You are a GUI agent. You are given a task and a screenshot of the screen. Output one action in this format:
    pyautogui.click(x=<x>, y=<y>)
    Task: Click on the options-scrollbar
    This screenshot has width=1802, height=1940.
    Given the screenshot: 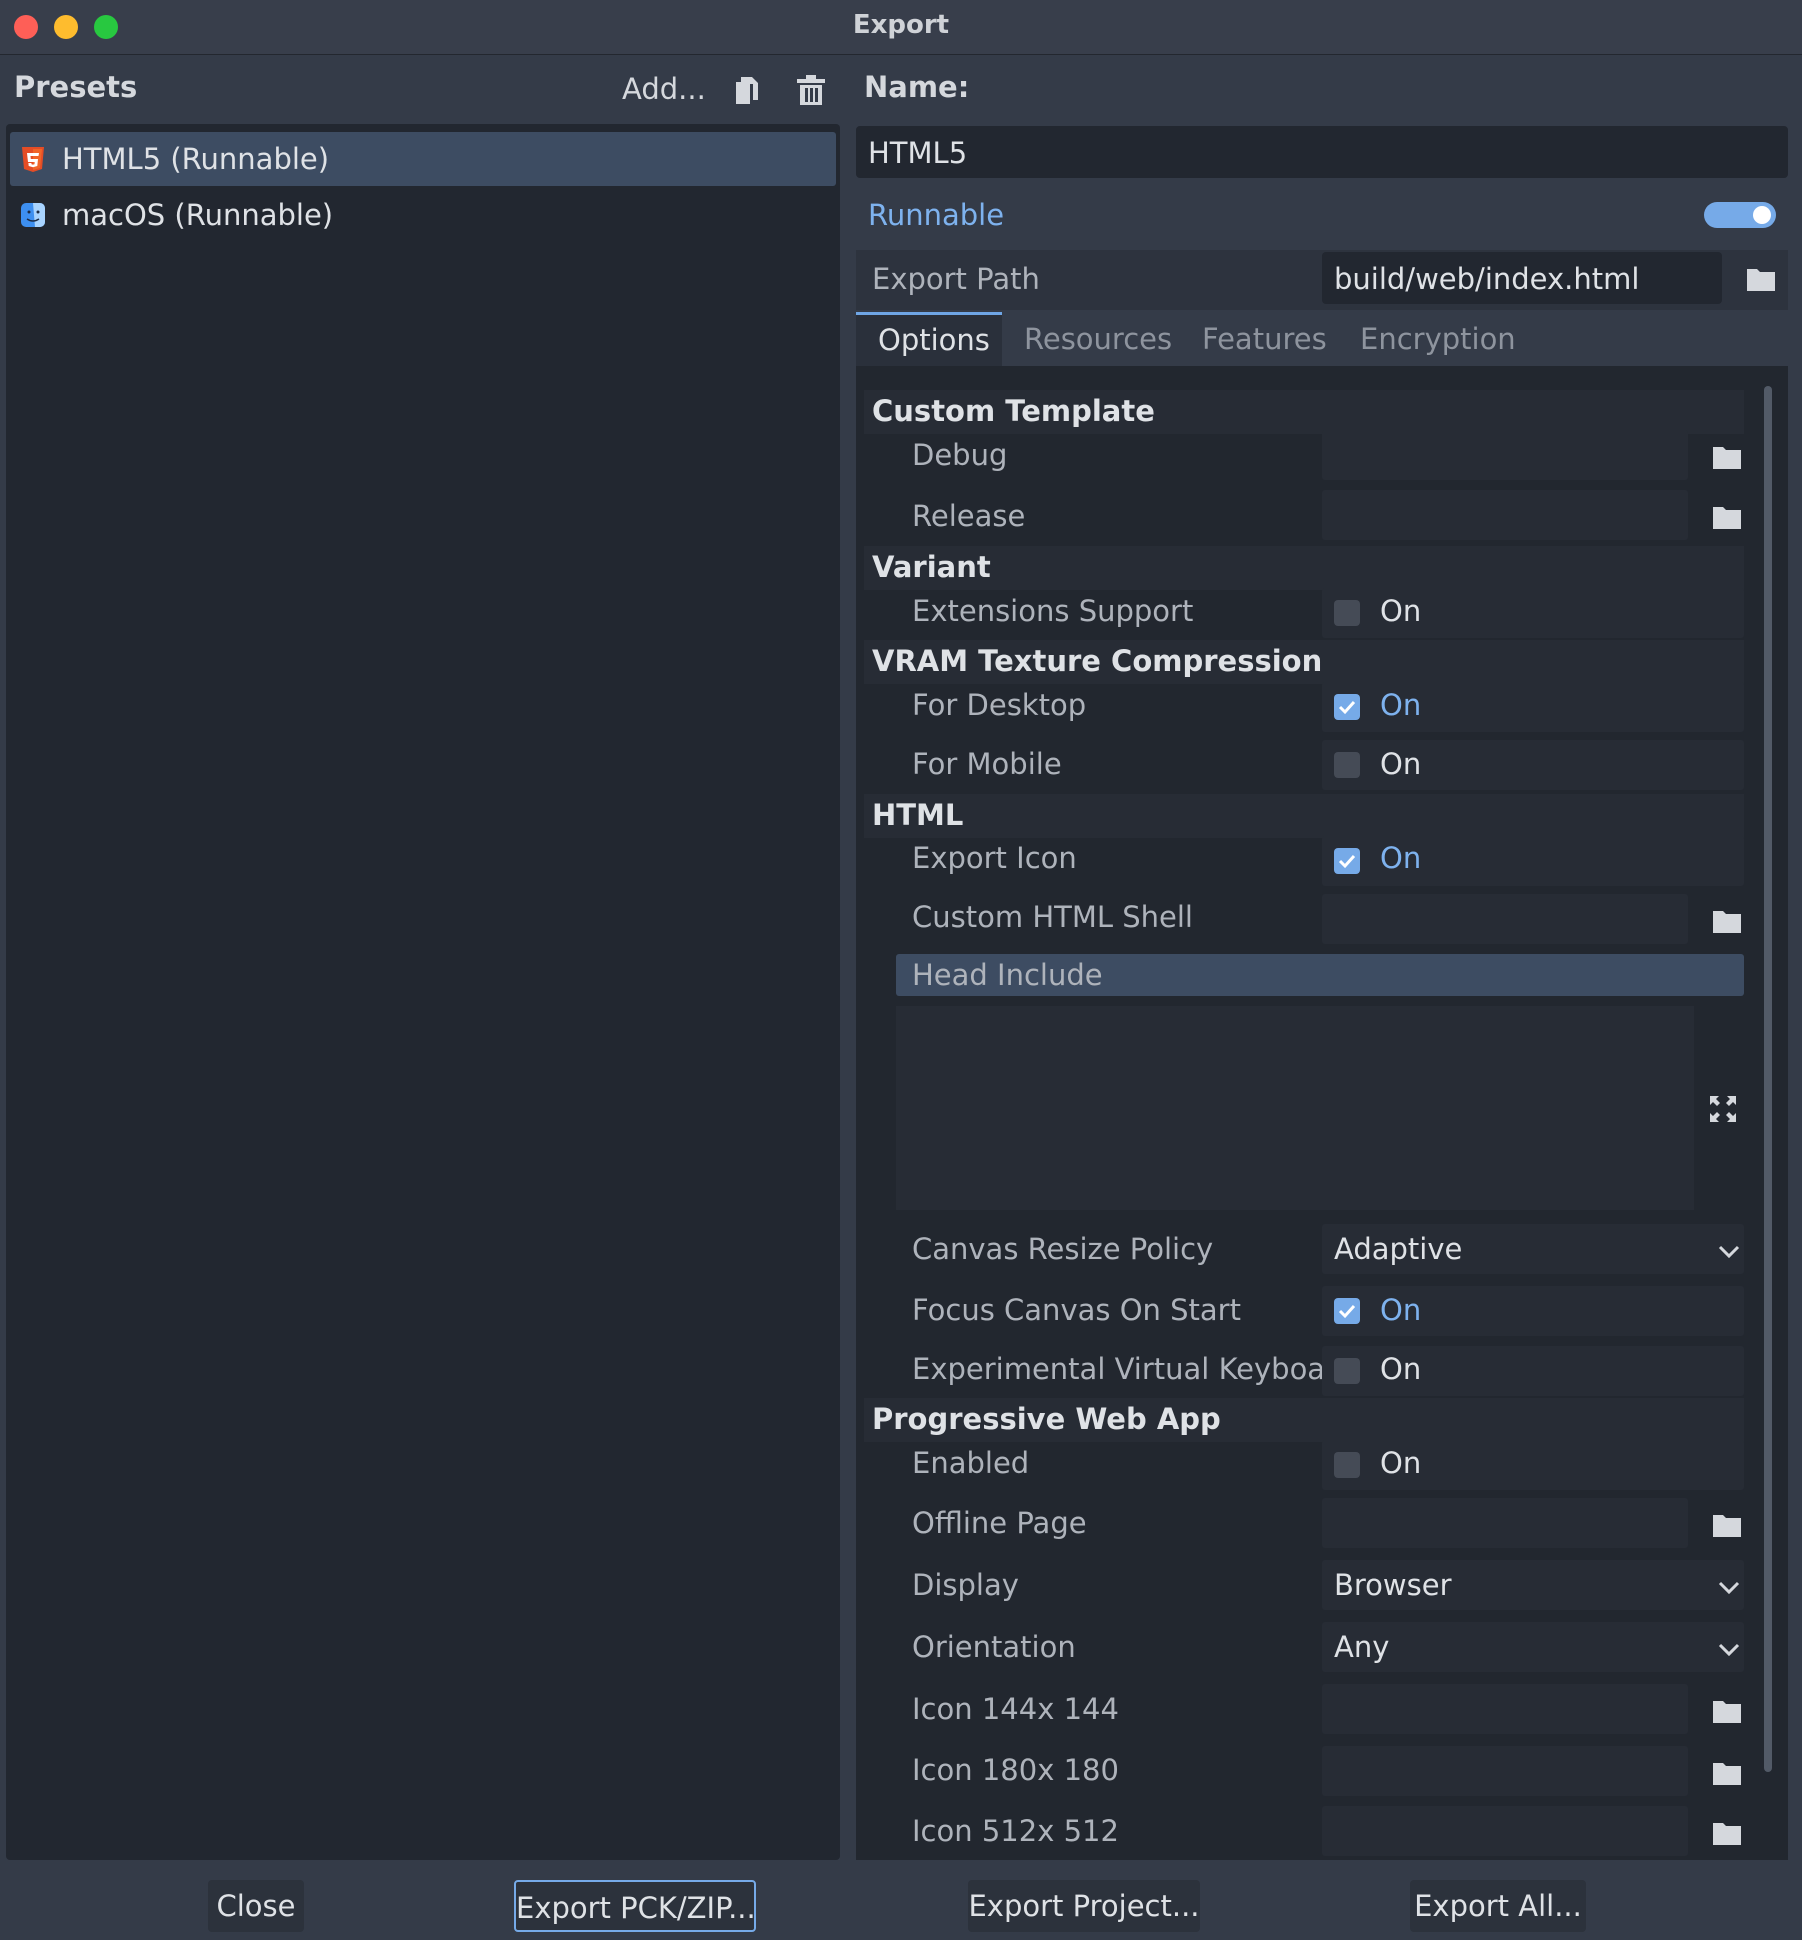 What is the action you would take?
    pyautogui.click(x=1768, y=1079)
    